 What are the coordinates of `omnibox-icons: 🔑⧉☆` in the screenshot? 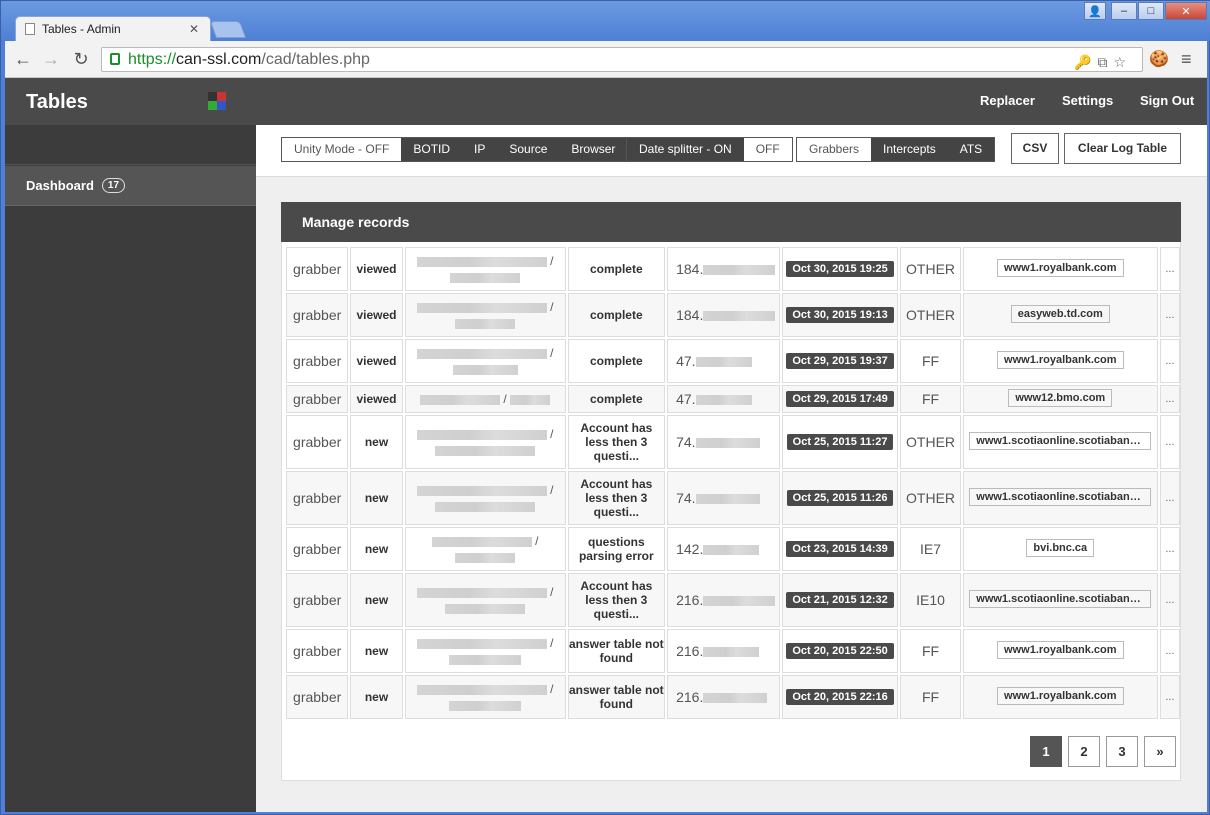 It's located at (1103, 62).